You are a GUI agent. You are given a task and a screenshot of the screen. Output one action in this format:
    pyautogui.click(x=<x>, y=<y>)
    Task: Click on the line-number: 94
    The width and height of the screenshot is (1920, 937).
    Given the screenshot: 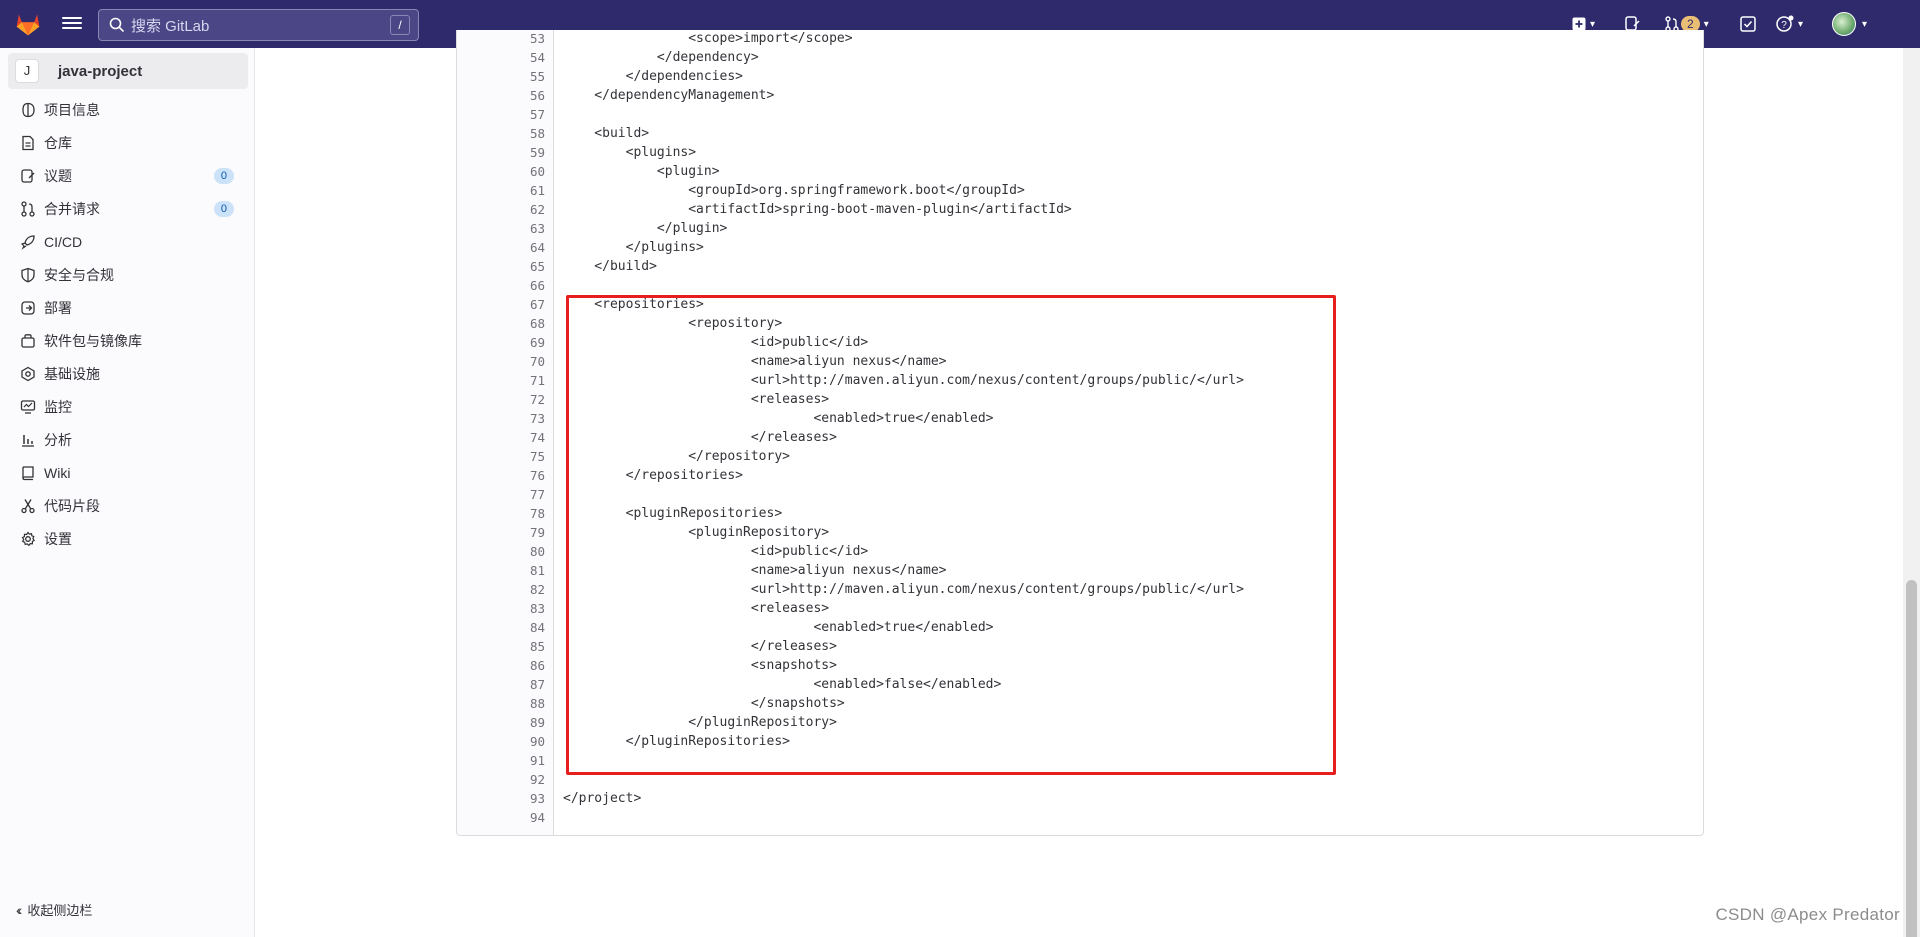 What is the action you would take?
    pyautogui.click(x=501, y=817)
    